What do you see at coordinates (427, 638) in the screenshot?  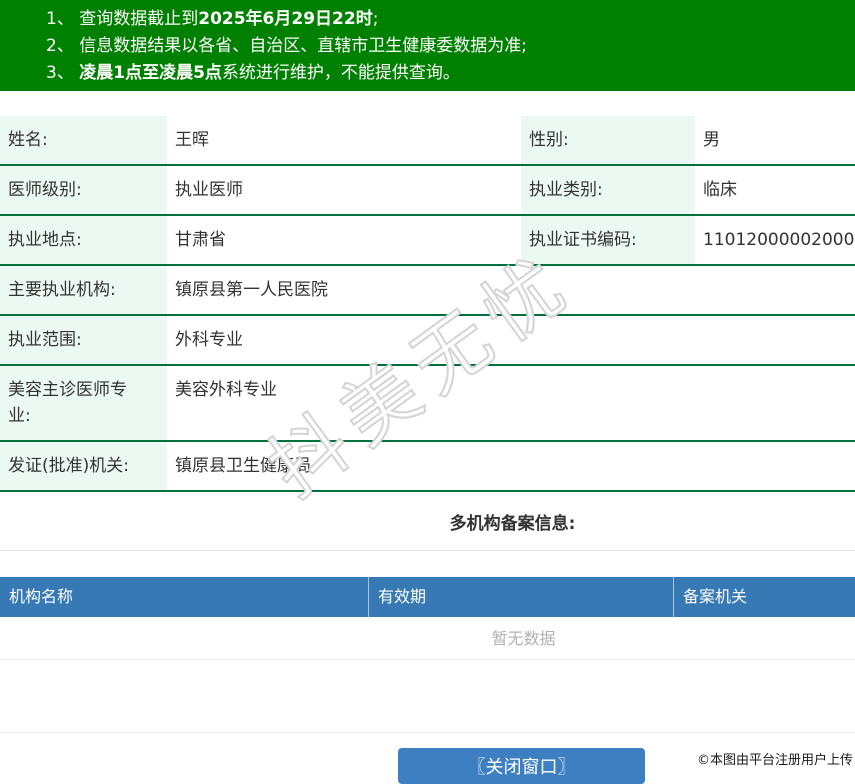 I see `records-empty-state: 暂无数据` at bounding box center [427, 638].